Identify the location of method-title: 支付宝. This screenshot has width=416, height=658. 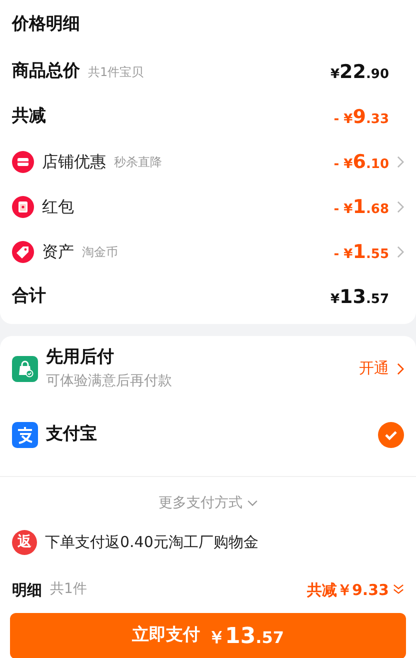
(72, 434).